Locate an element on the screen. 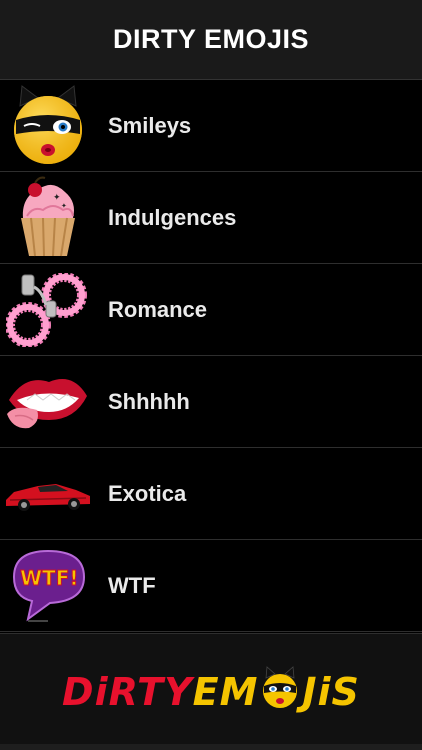  category-row-exotica: Exotica is located at coordinates (211, 494).